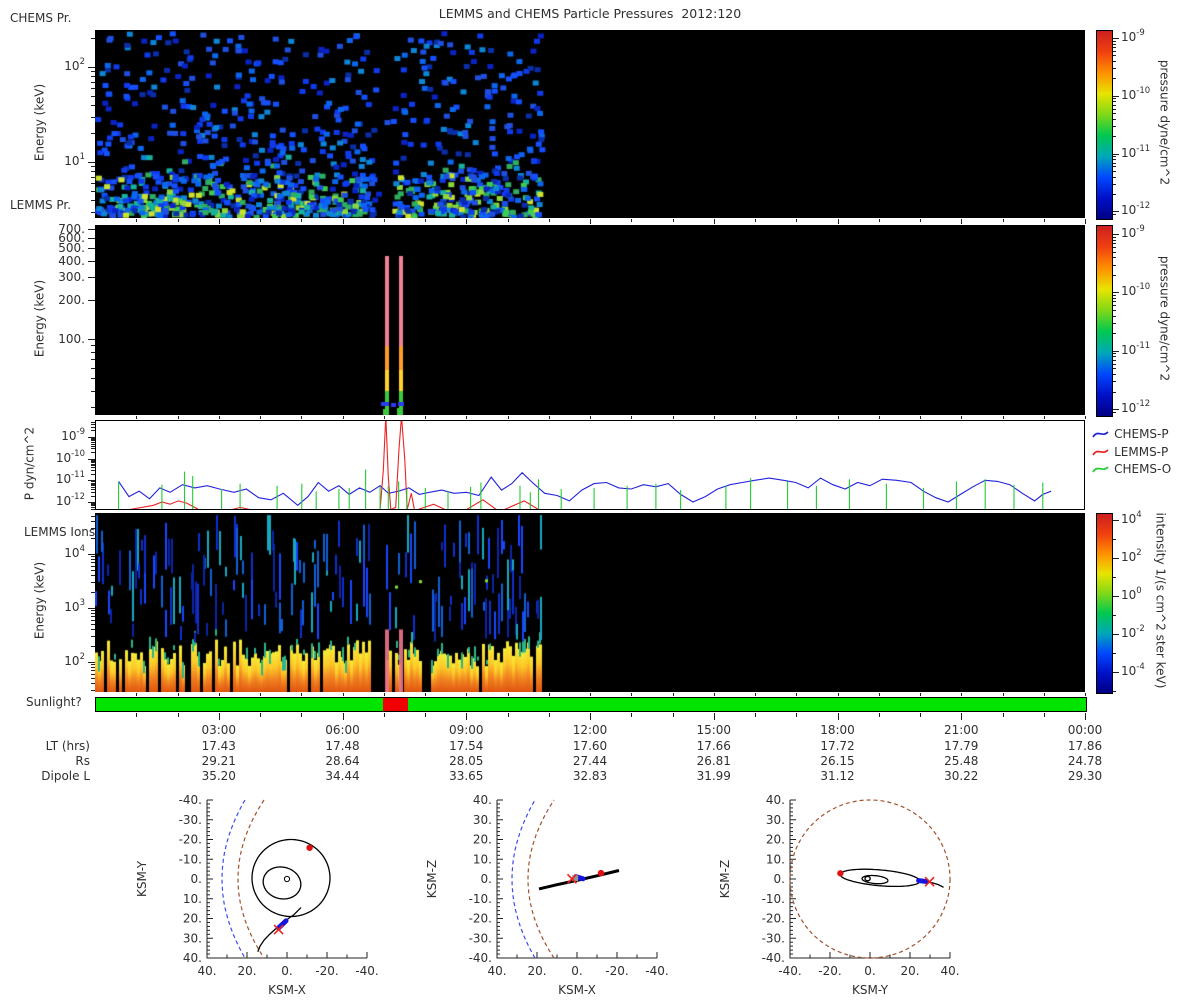  Describe the element at coordinates (1133, 232) in the screenshot. I see `colorbar-tick-label: 10-9` at that location.